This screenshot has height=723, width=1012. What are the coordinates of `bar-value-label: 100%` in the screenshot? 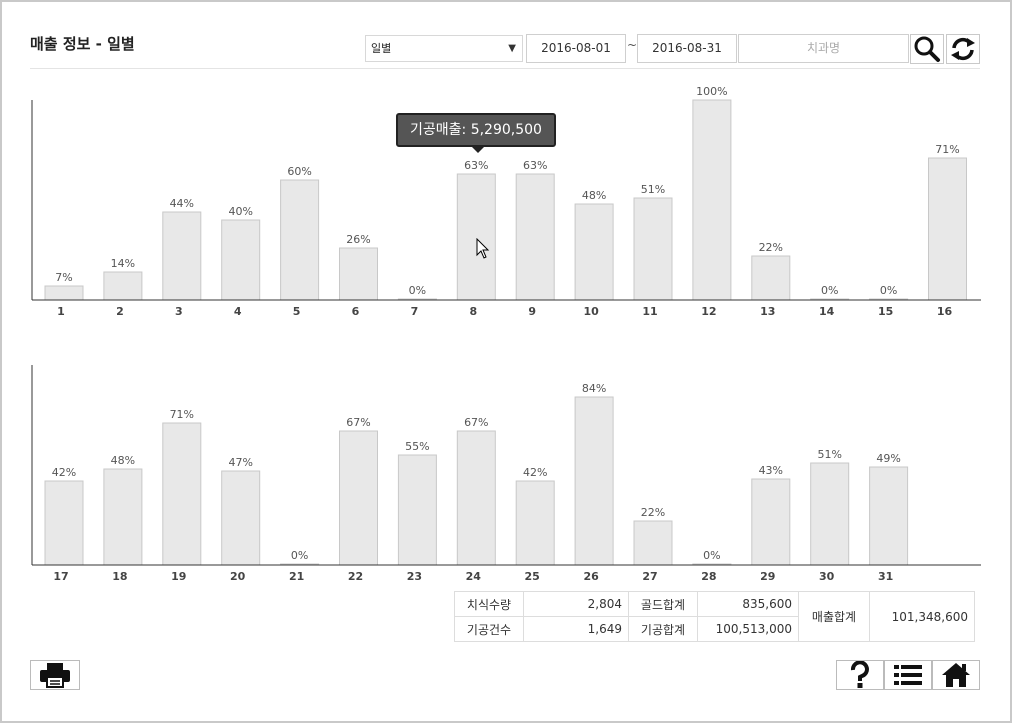 It's located at (711, 91).